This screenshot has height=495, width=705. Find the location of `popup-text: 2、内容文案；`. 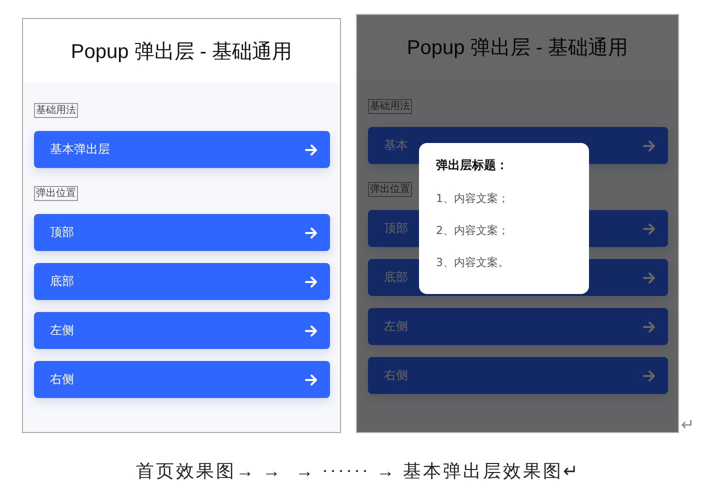

popup-text: 2、内容文案； is located at coordinates (473, 230).